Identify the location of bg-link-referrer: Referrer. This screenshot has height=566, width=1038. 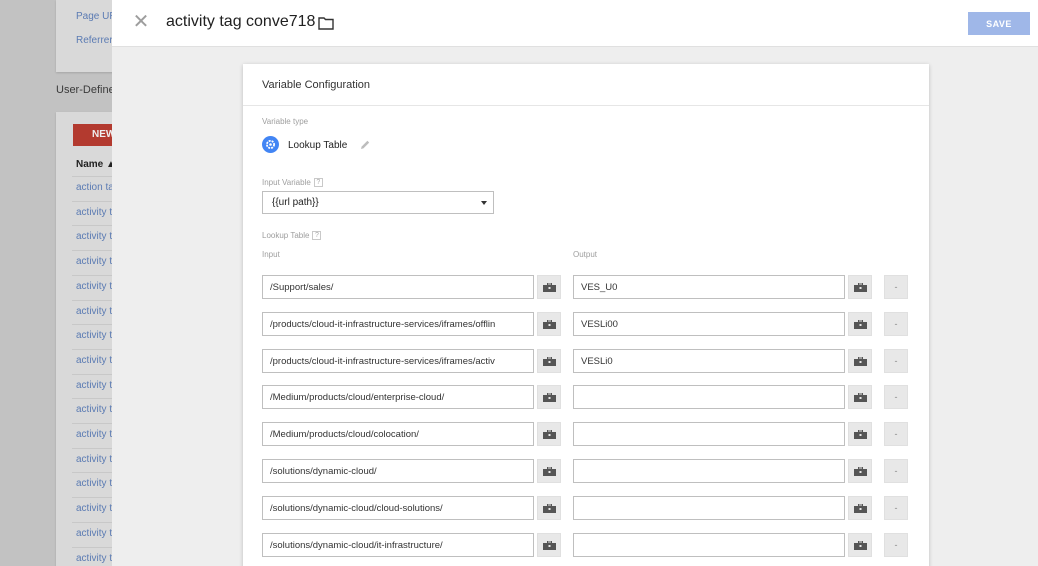
(94, 40).